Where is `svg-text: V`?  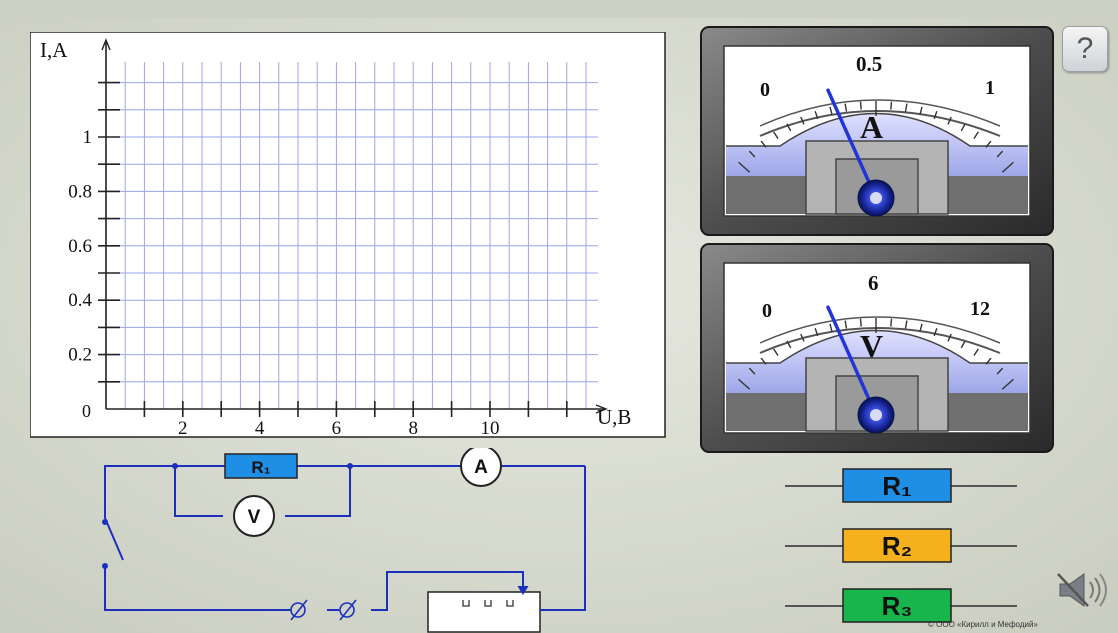 svg-text: V is located at coordinates (254, 517).